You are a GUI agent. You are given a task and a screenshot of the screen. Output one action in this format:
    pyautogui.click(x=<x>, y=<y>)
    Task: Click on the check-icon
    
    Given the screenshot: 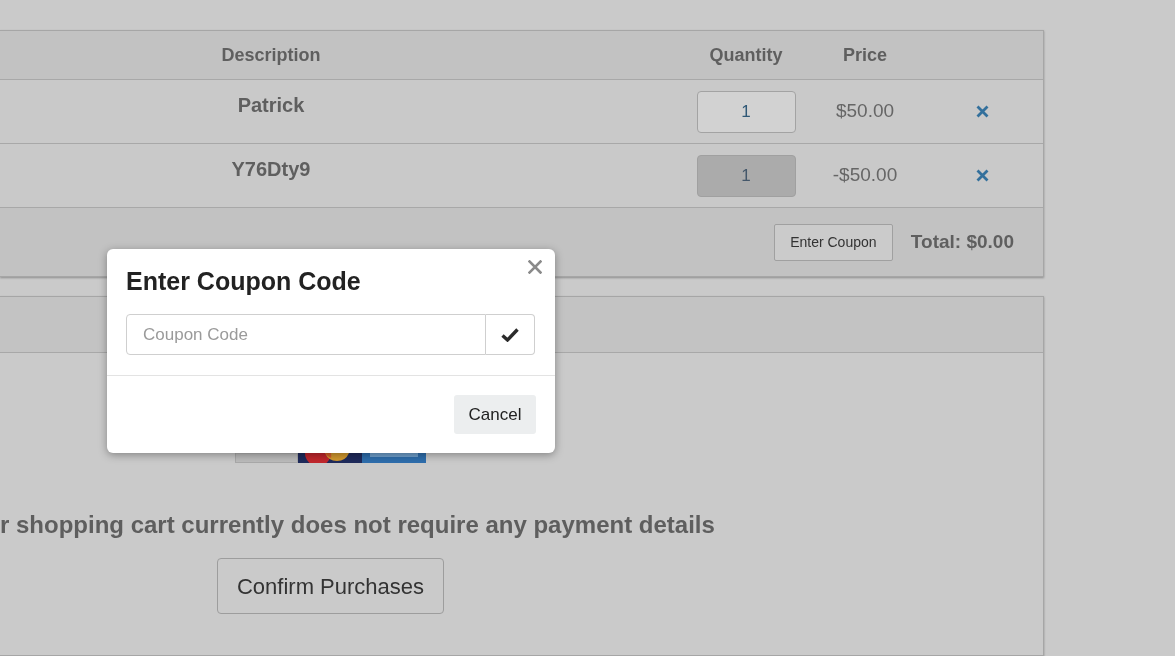 What is the action you would take?
    pyautogui.click(x=510, y=334)
    